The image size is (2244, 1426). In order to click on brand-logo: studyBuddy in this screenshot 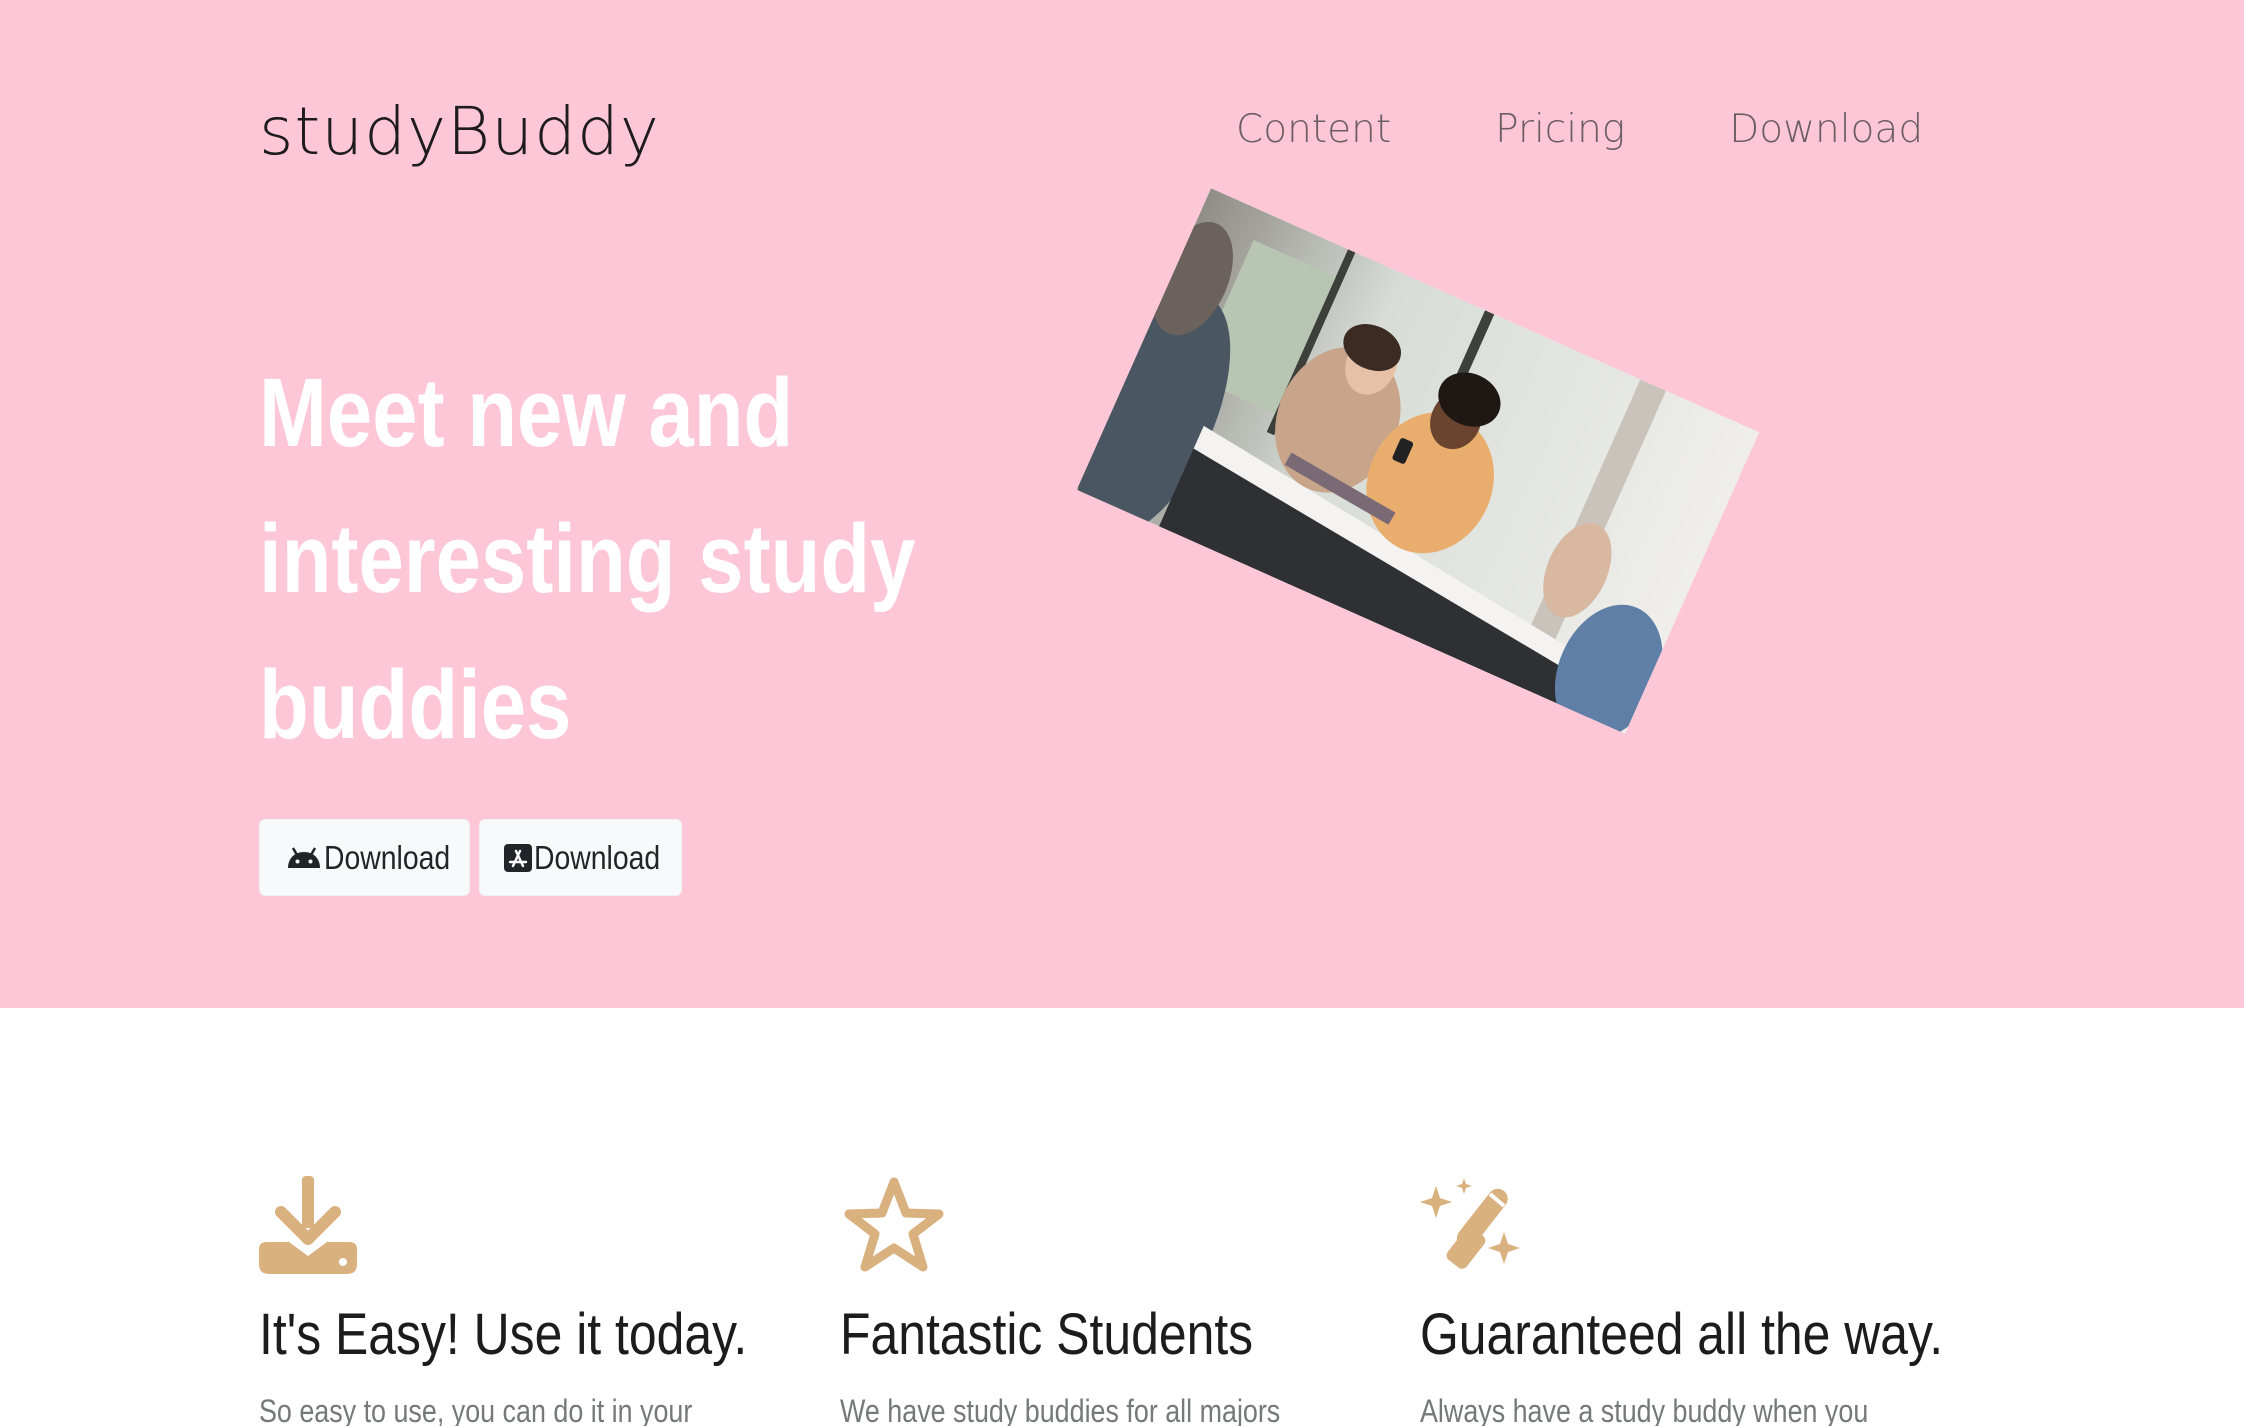, I will do `click(459, 132)`.